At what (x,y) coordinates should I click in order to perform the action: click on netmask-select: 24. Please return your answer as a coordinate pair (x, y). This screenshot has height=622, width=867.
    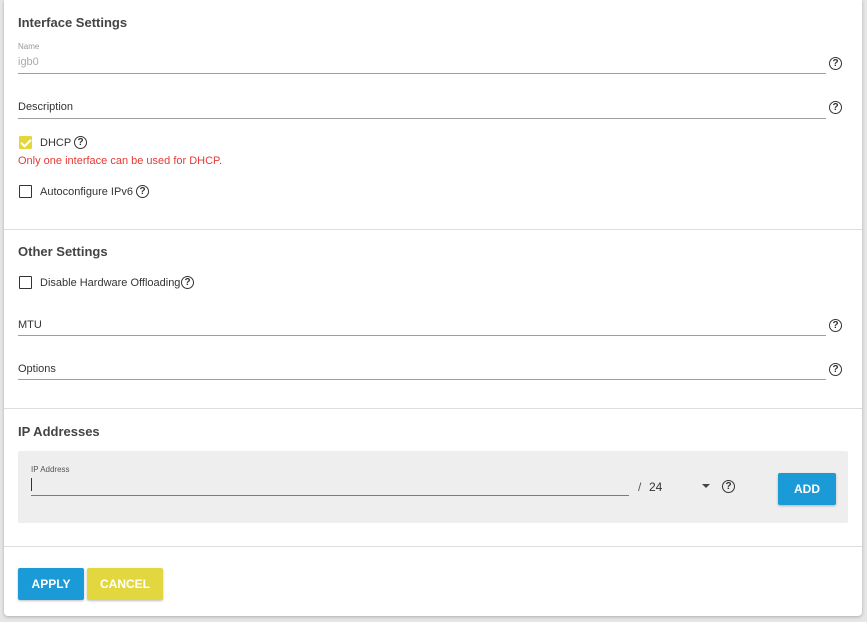
    Looking at the image, I should click on (680, 486).